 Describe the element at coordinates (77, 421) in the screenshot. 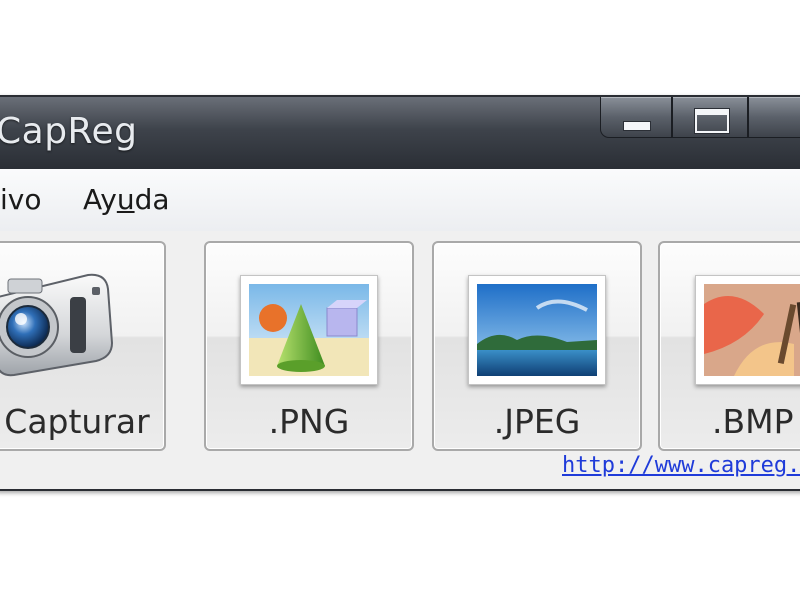

I see `capturar-label: Capturar` at that location.